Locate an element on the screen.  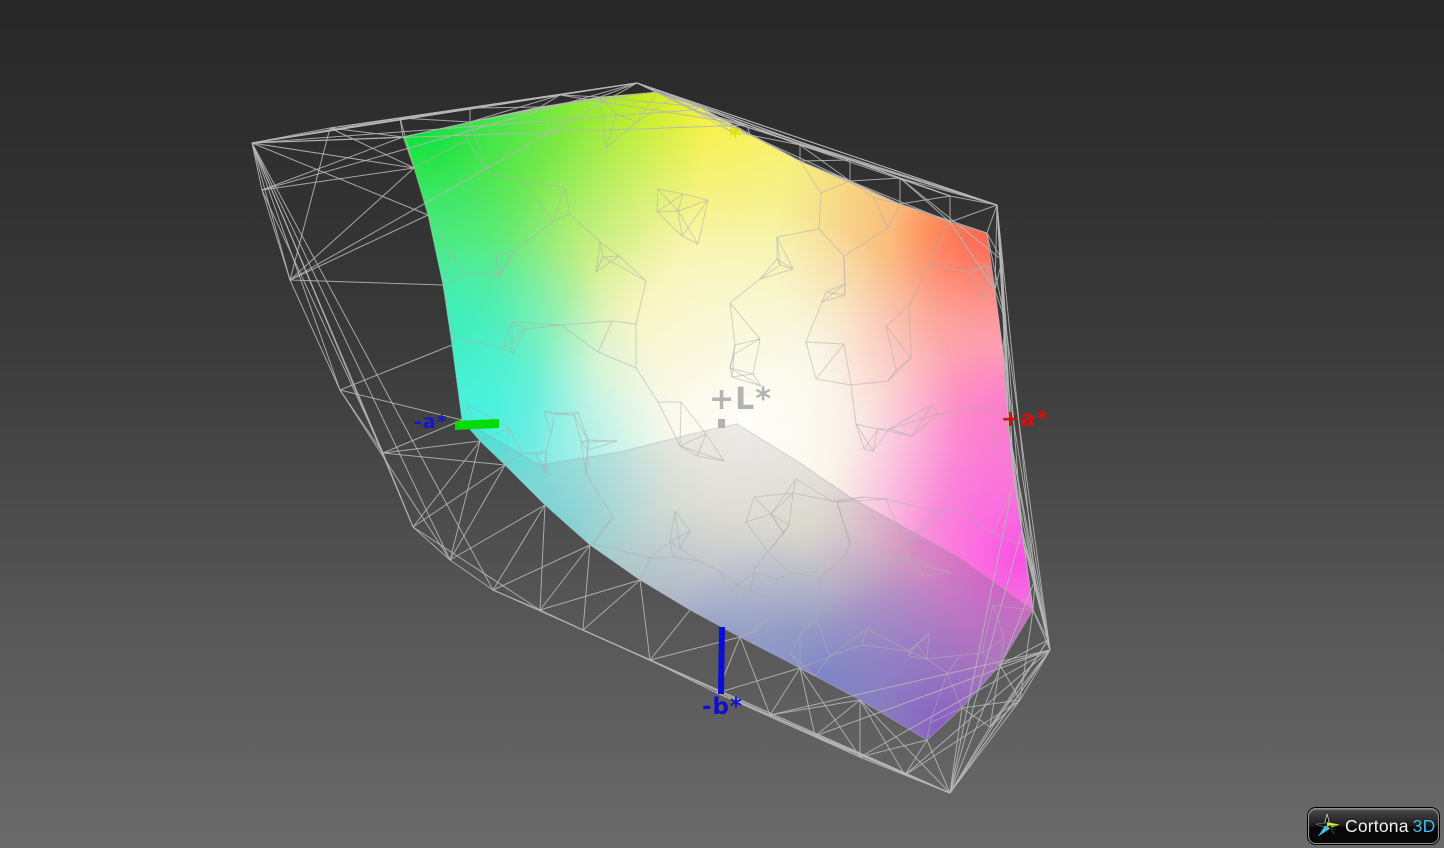
logo-text-3d: 3D is located at coordinates (1424, 825).